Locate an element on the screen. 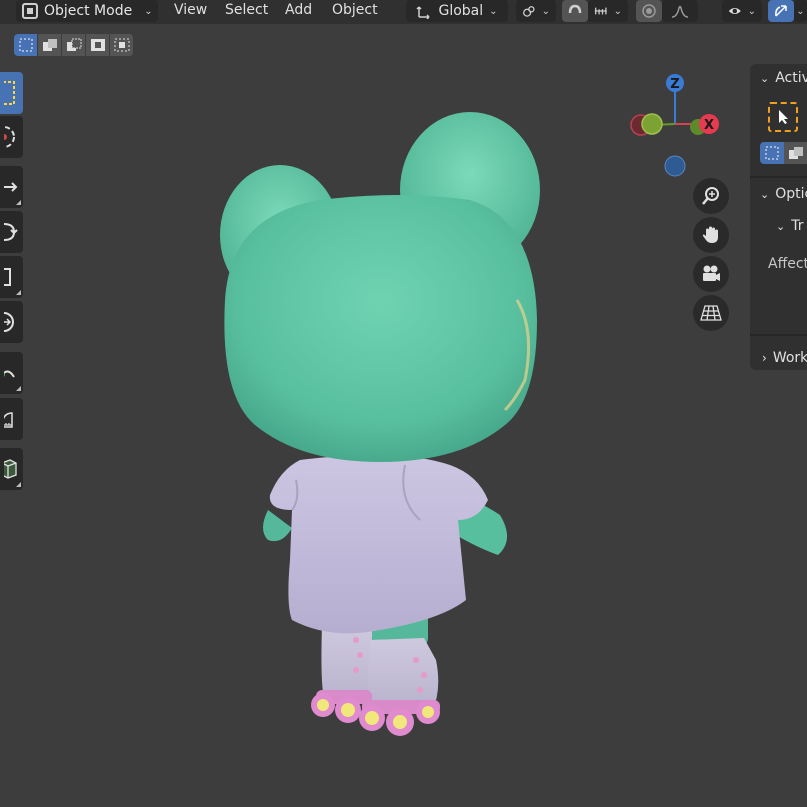 Image resolution: width=807 pixels, height=807 pixels. shirt is located at coordinates (378, 544).